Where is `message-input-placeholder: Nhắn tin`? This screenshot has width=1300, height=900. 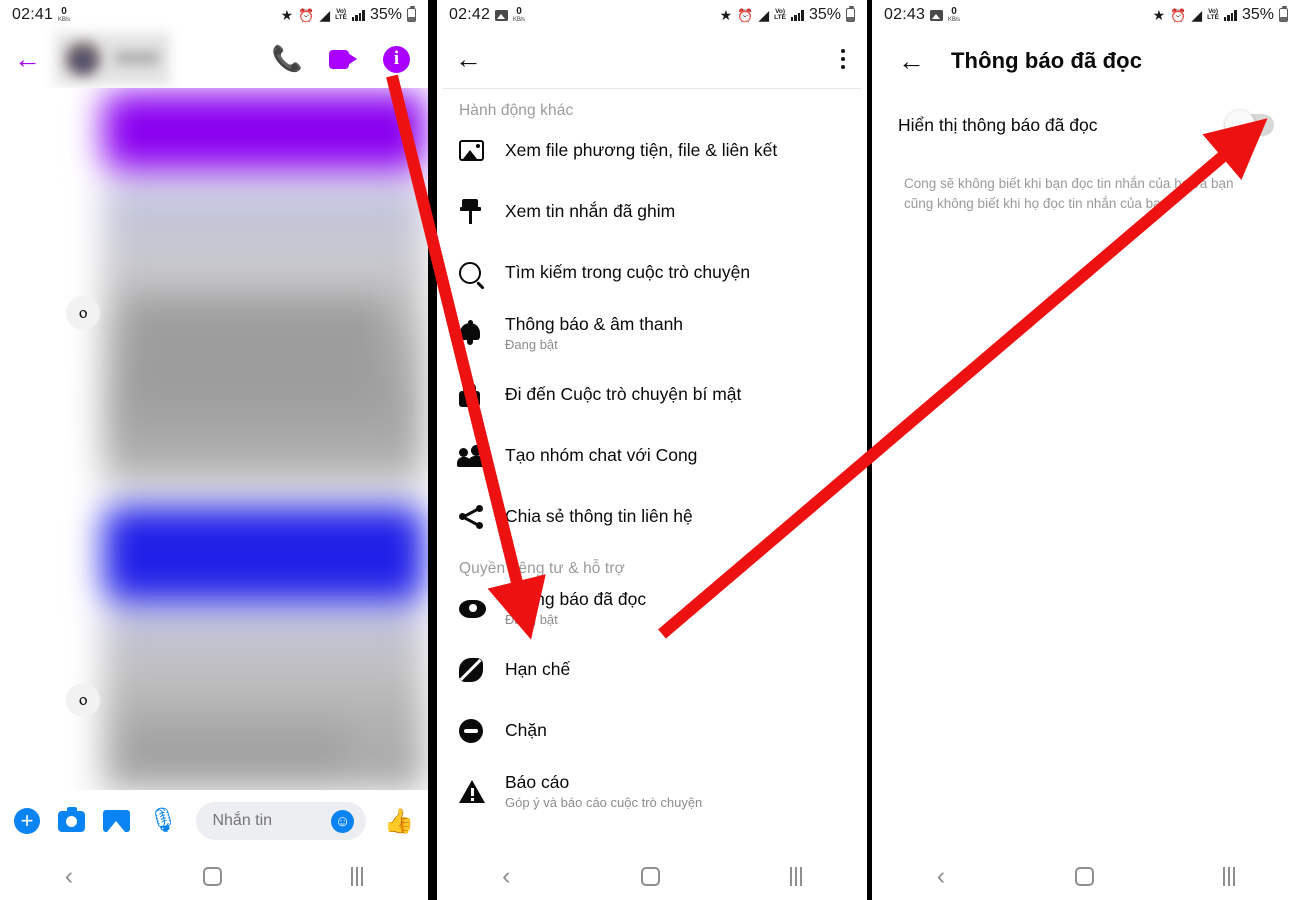
message-input-placeholder: Nhắn tin is located at coordinates (242, 820).